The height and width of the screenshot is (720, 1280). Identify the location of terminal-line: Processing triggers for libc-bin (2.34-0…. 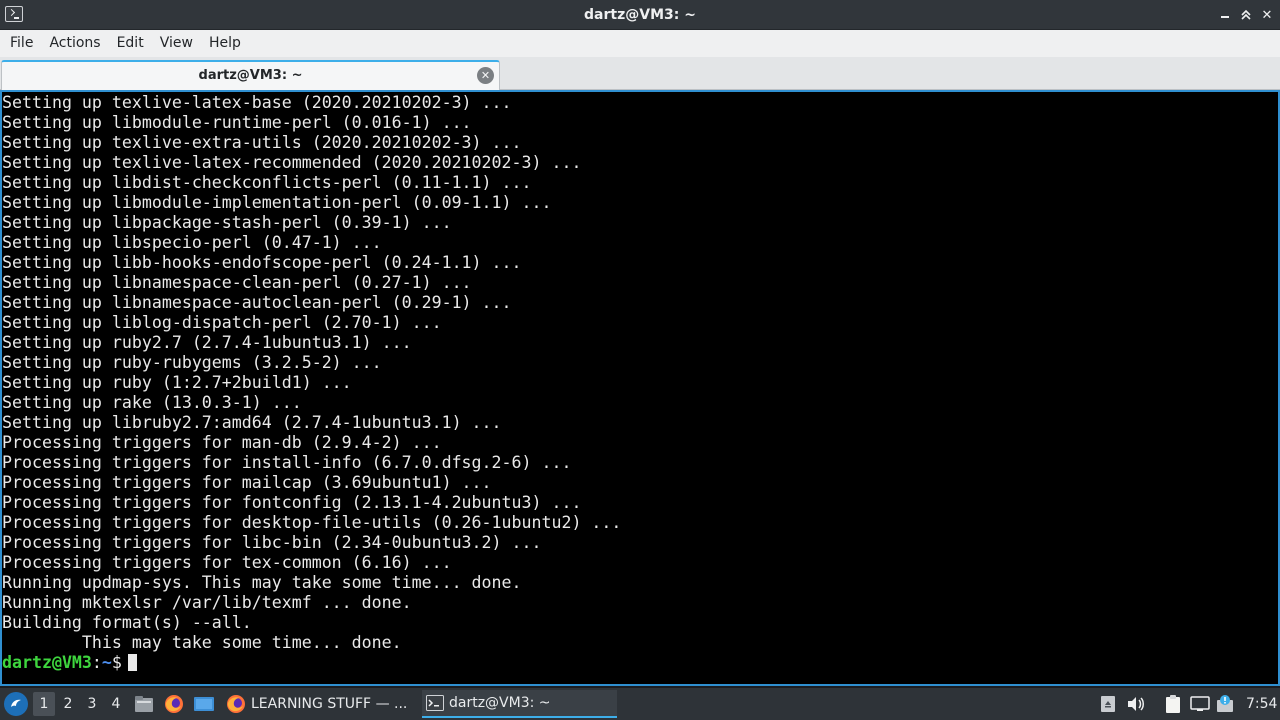
(272, 542).